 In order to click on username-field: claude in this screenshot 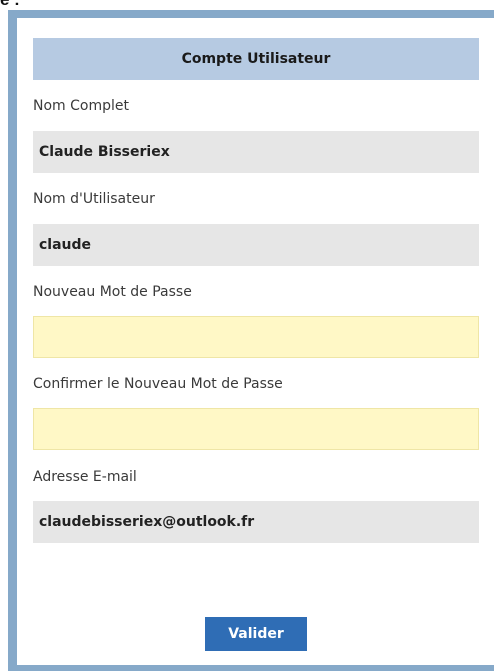, I will do `click(256, 245)`.